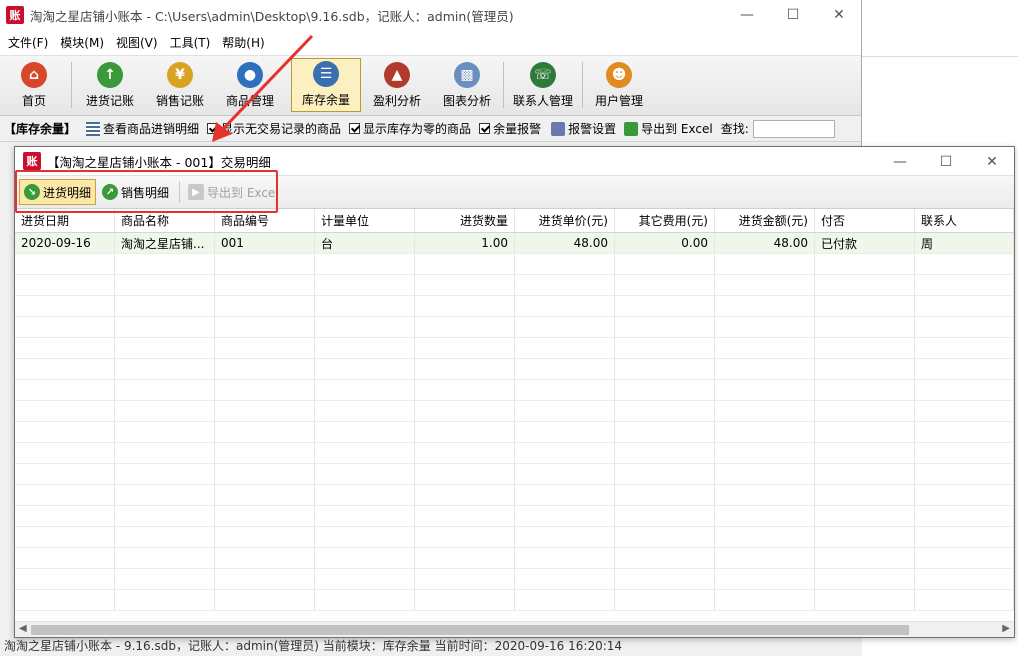 This screenshot has width=1018, height=656. Describe the element at coordinates (430, 43) in the screenshot. I see `menu-bar: 文件(F) 模块(M) 视图(V) 工具(T) 帮助(H)` at that location.